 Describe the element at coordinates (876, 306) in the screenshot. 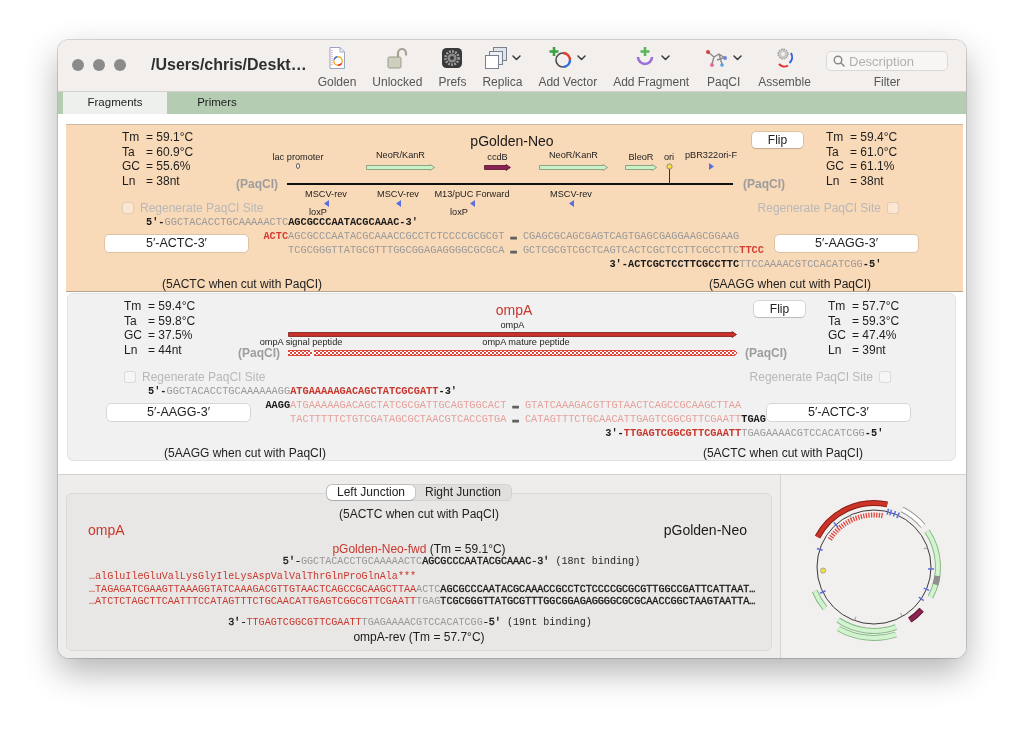

I see `stat-value: = 57.7°C` at that location.